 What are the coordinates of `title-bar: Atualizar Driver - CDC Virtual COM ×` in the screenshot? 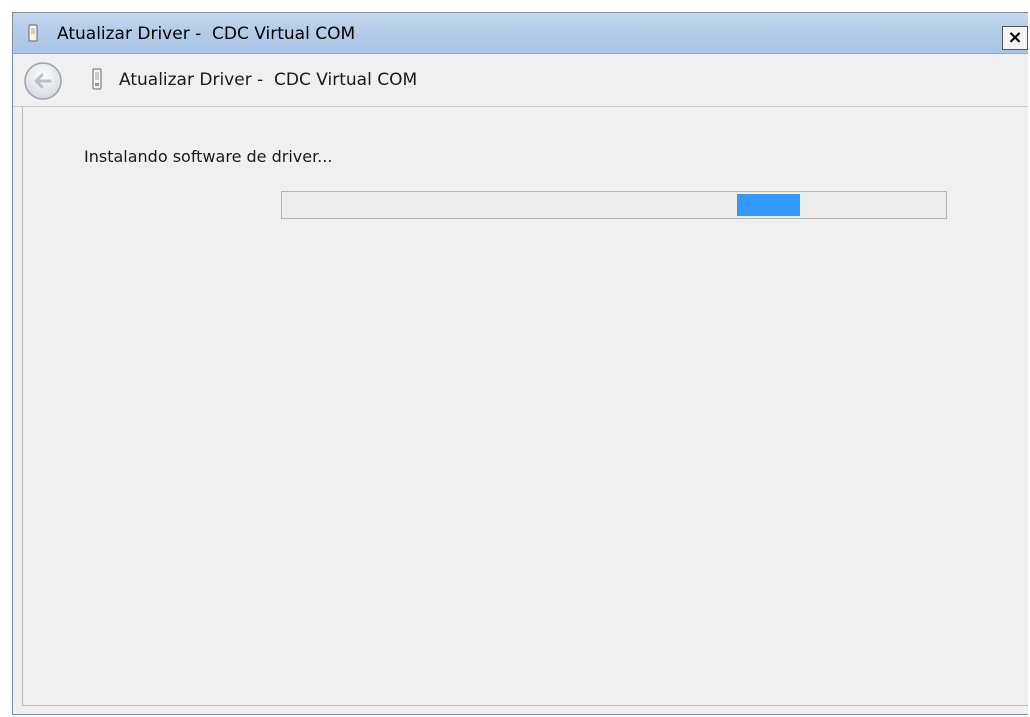 It's located at (520, 33).